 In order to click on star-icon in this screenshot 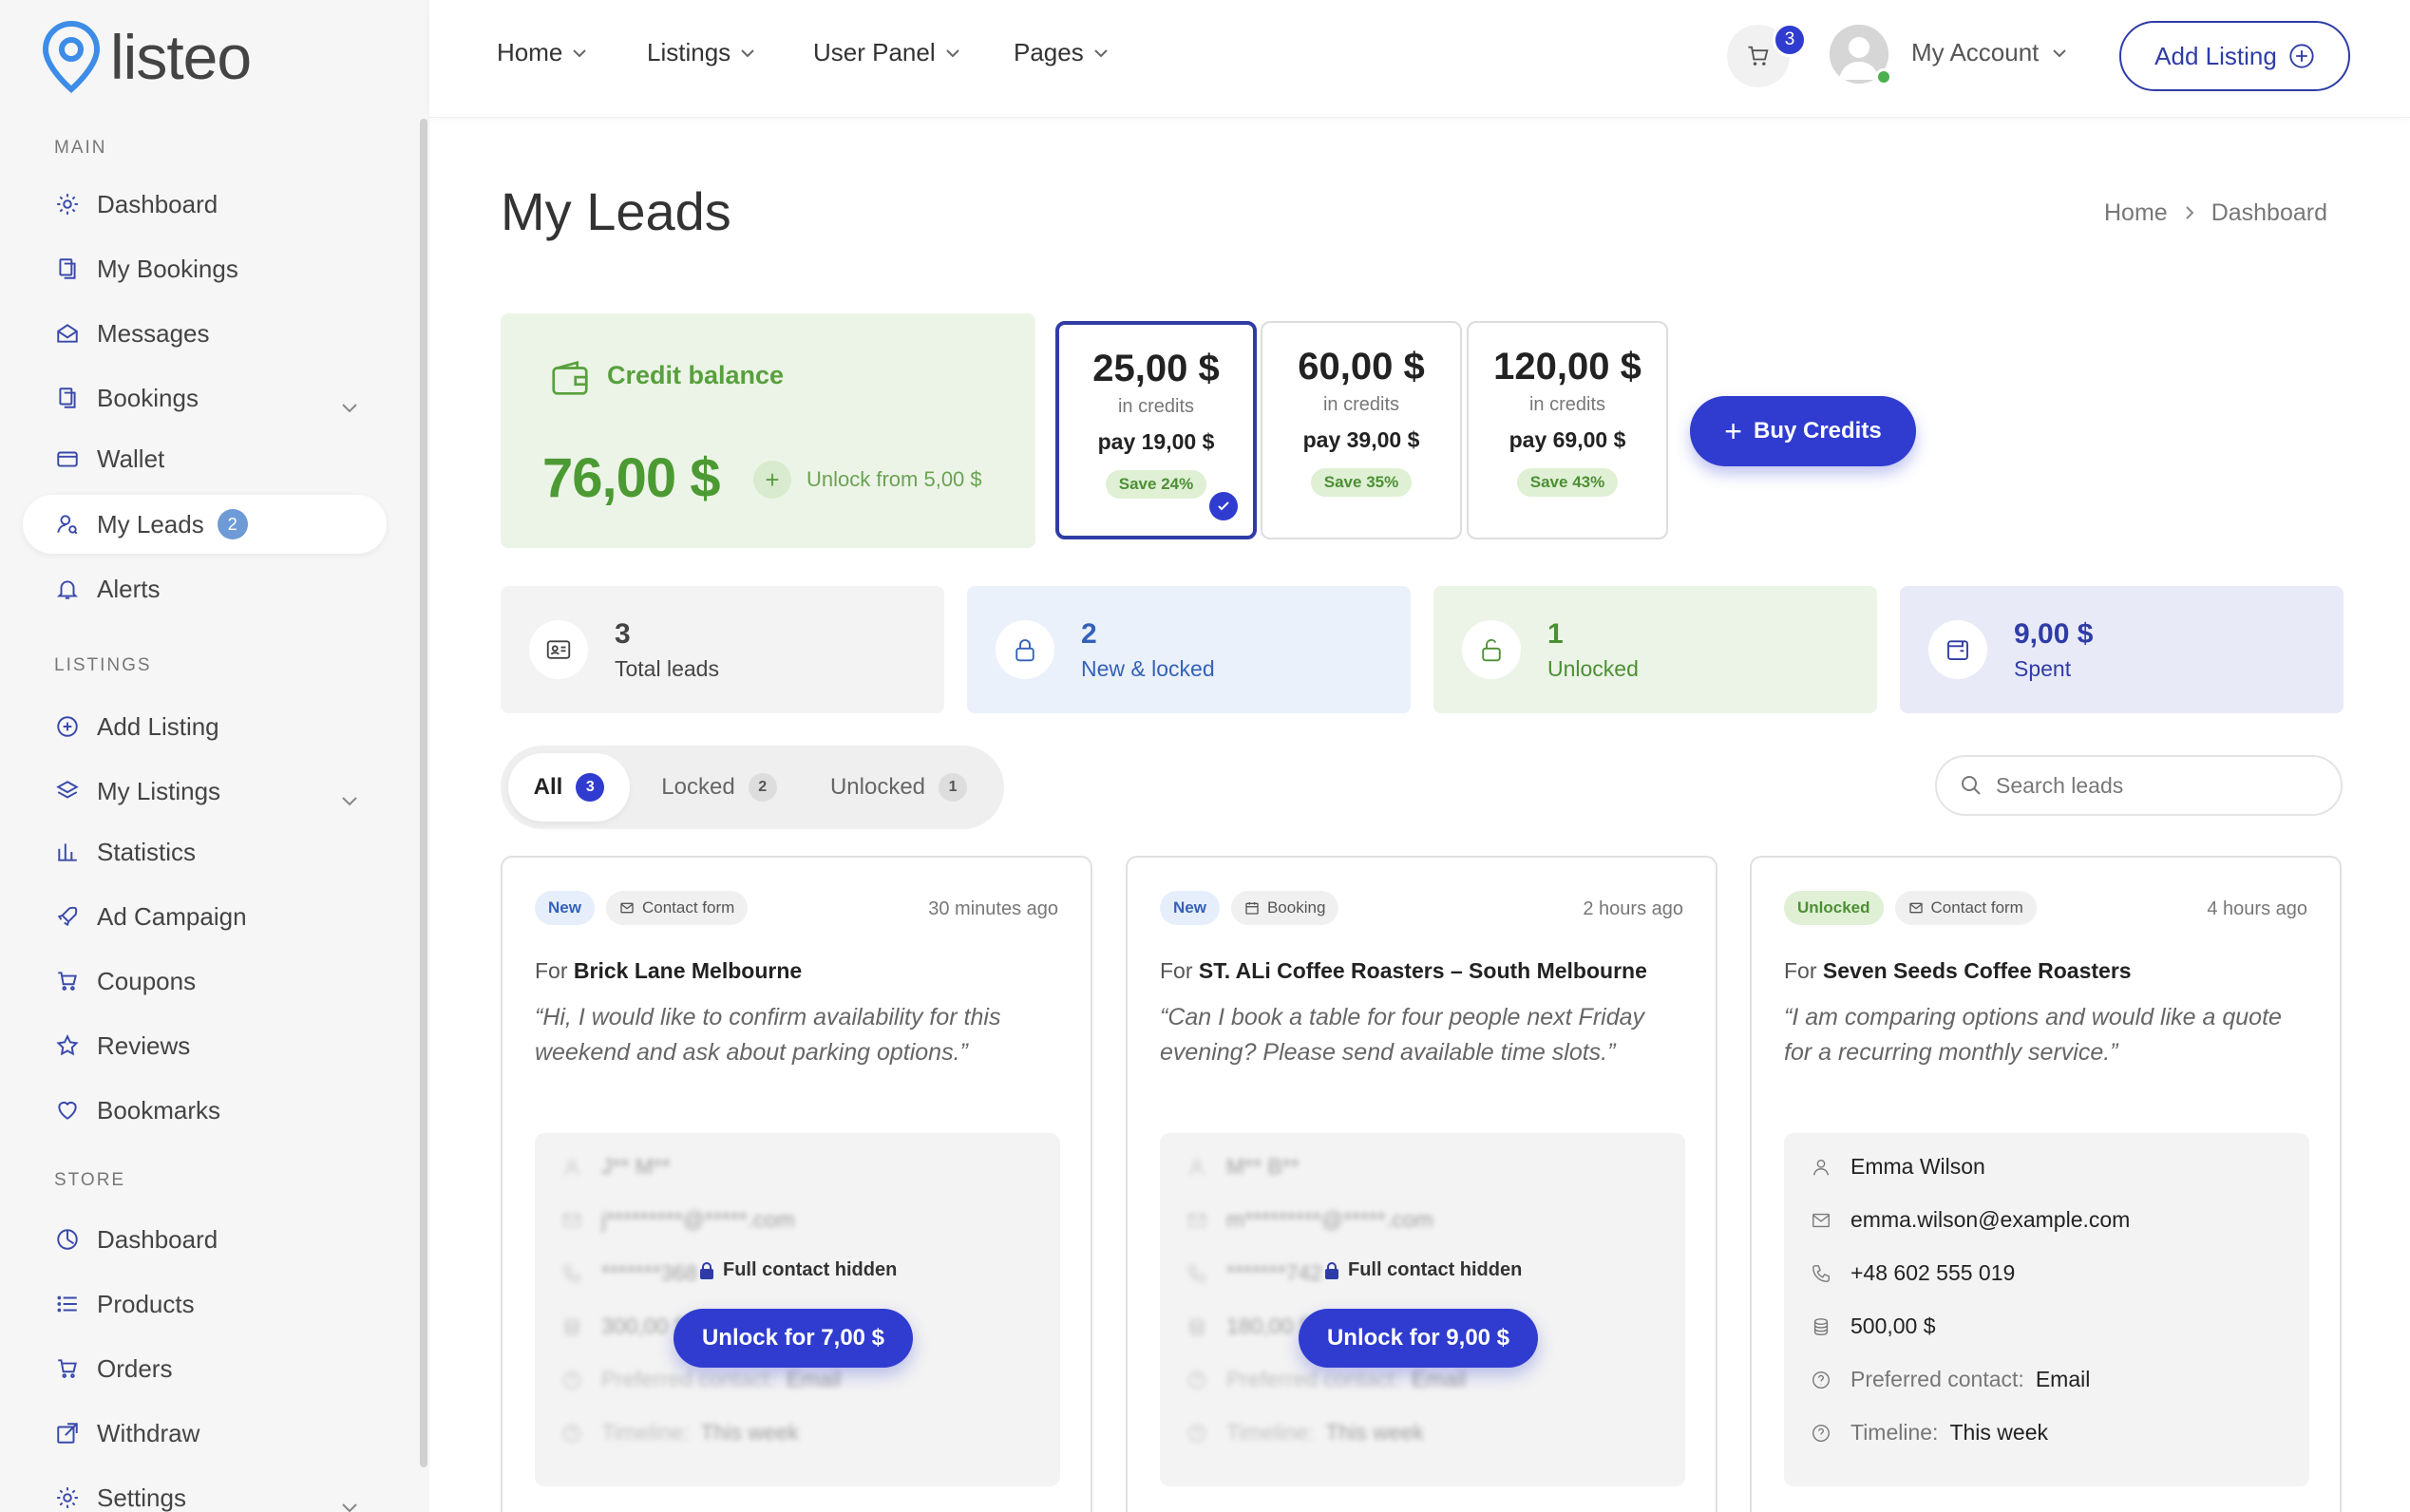, I will do `click(68, 1046)`.